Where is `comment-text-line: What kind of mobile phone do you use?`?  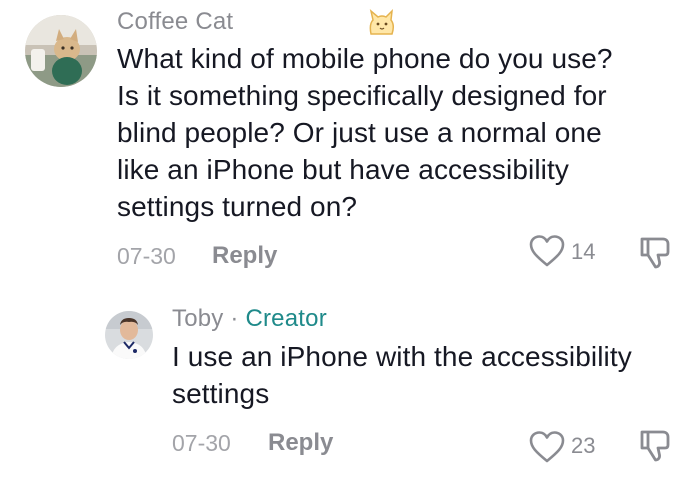
comment-text-line: What kind of mobile phone do you use? is located at coordinates (365, 58).